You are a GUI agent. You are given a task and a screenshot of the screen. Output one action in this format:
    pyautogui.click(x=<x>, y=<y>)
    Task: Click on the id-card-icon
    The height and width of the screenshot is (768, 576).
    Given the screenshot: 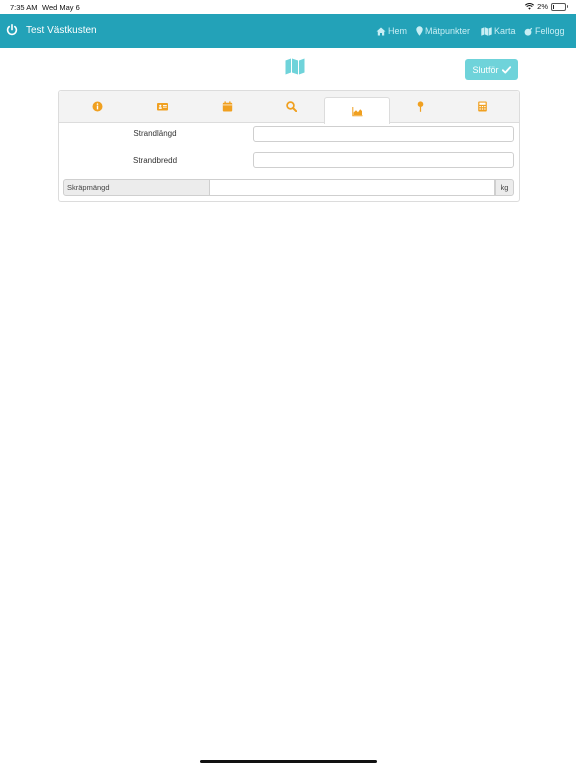 What is the action you would take?
    pyautogui.click(x=162, y=107)
    